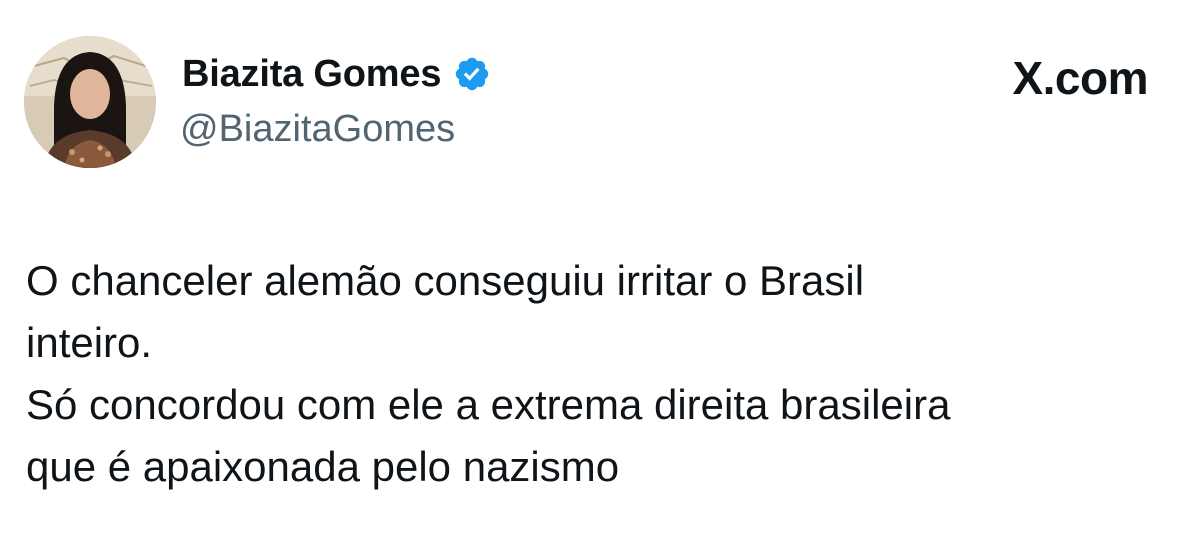  Describe the element at coordinates (317, 129) in the screenshot. I see `author-handle: @BiazitaGomes` at that location.